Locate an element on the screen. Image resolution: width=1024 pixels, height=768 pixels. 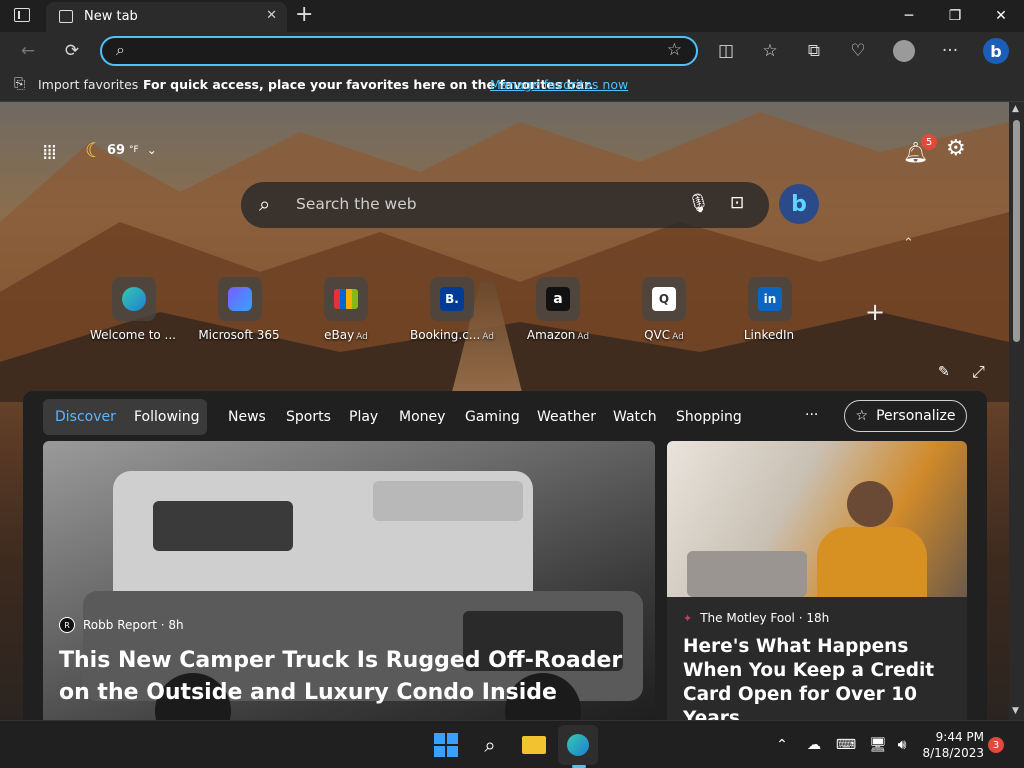
minimize-button: ─ is located at coordinates (909, 16).